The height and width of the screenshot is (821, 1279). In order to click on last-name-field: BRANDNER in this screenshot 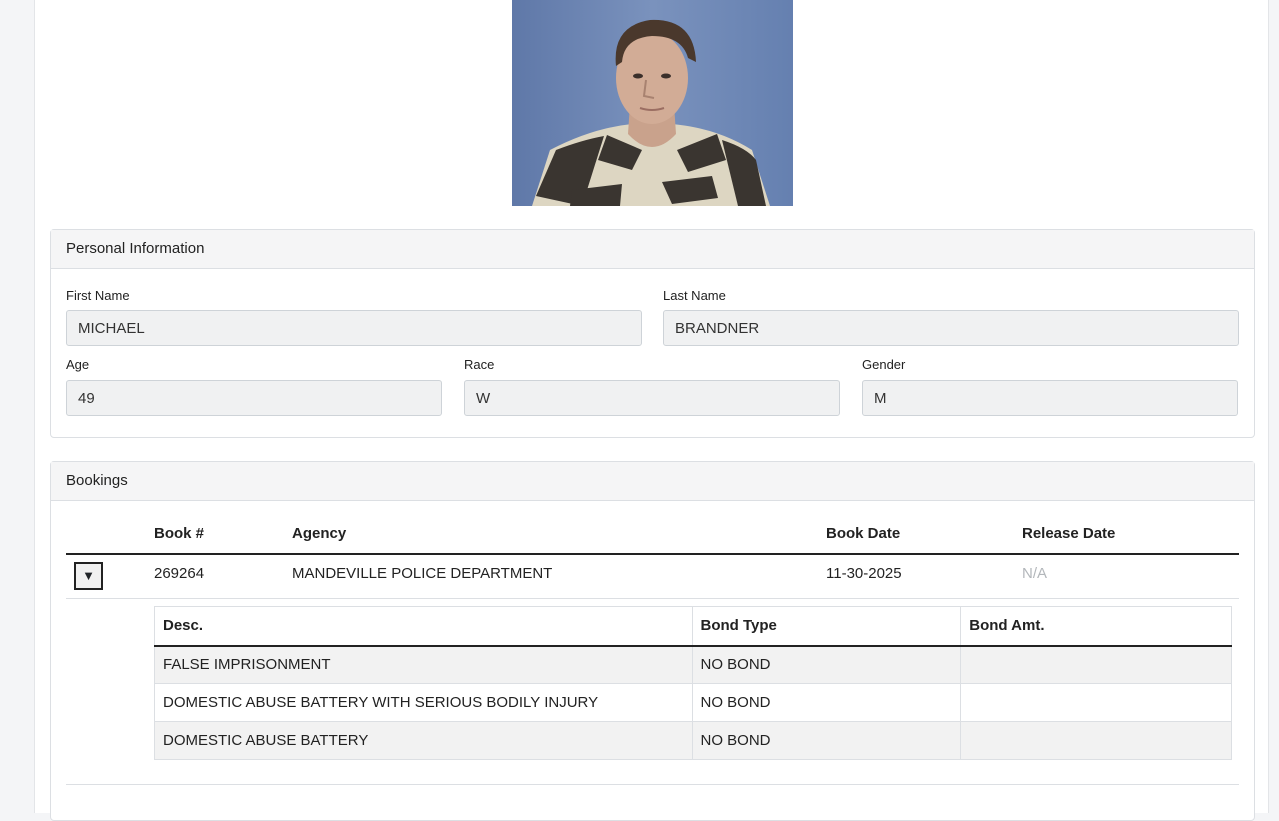, I will do `click(951, 328)`.